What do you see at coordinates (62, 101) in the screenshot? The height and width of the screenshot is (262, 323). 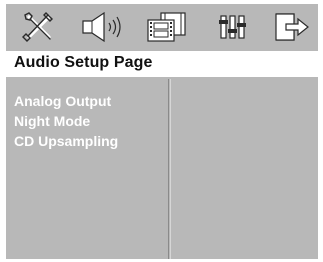 I see `menu-item-analog-output: Analog Output` at bounding box center [62, 101].